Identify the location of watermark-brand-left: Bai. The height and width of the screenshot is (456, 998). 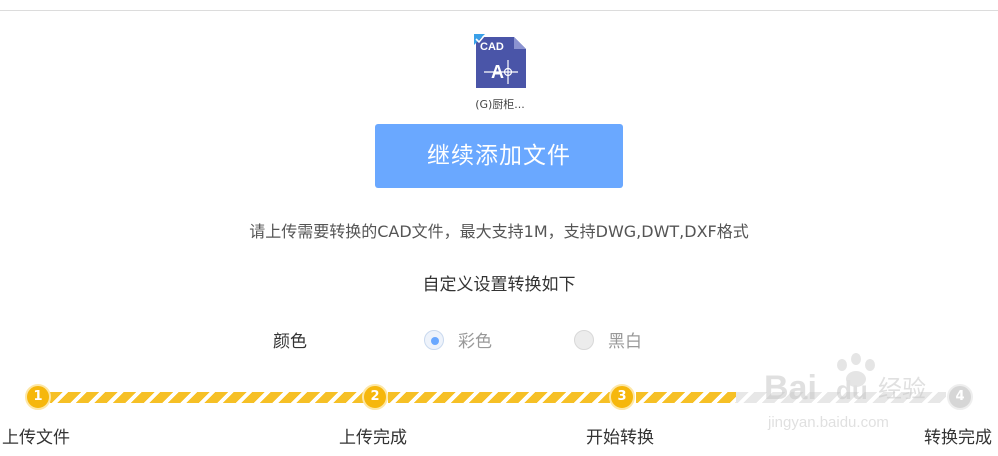
(790, 388).